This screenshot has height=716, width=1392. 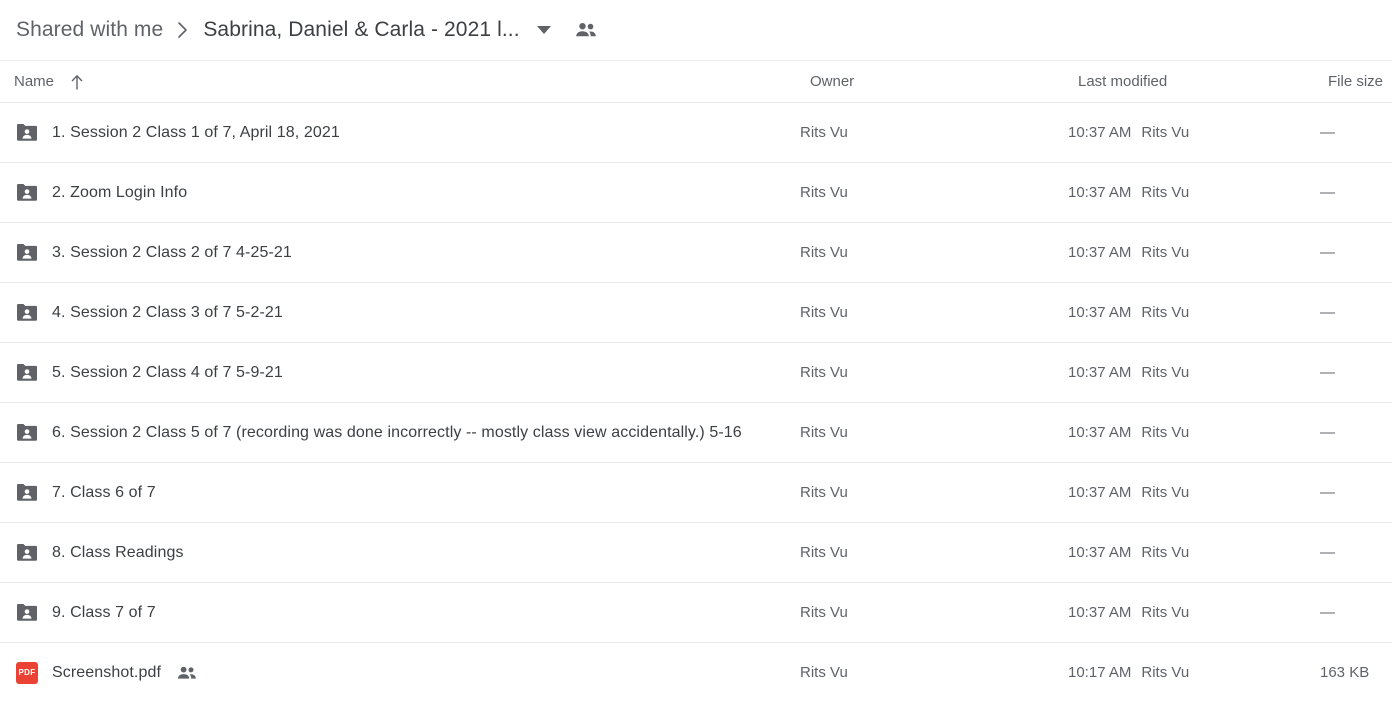 What do you see at coordinates (104, 612) in the screenshot?
I see `file-name-label: 9. Class 7 of 7` at bounding box center [104, 612].